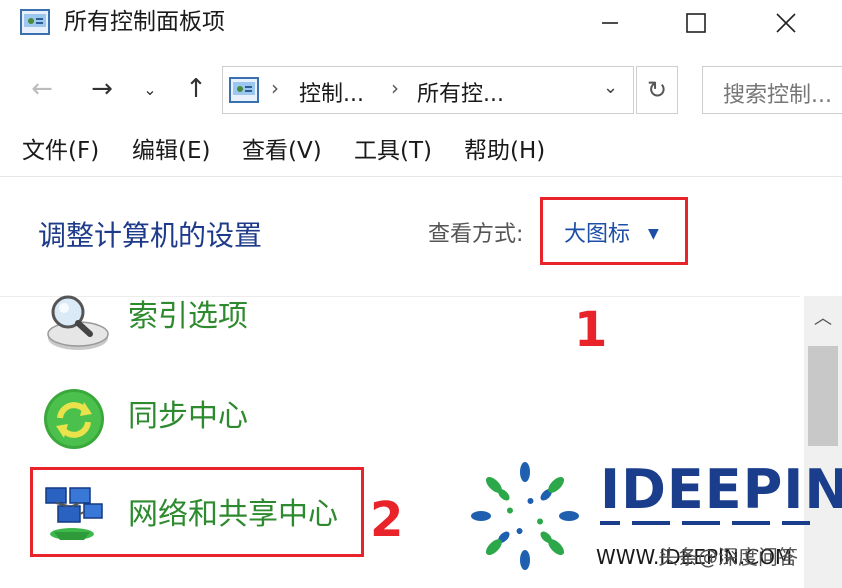  I want to click on view-by-label: 查看方式:, so click(476, 234).